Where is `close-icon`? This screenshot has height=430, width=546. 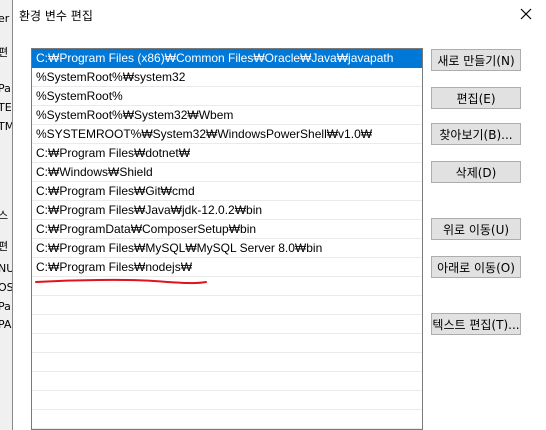 close-icon is located at coordinates (526, 14).